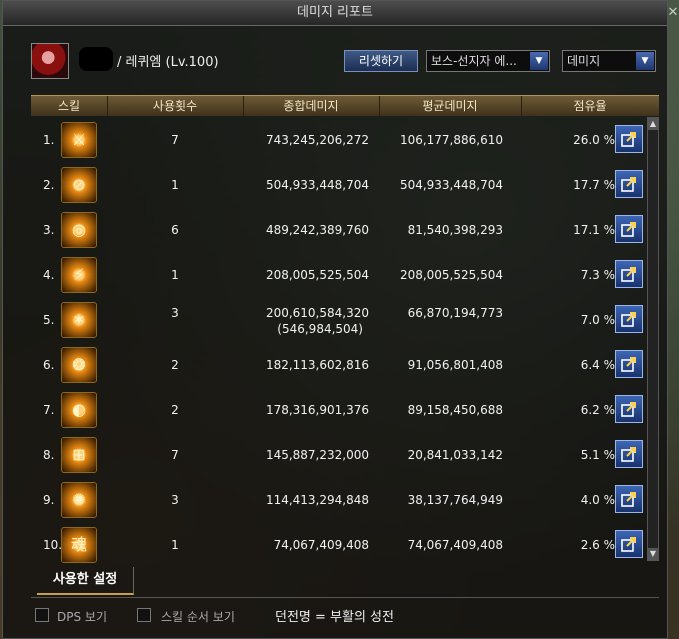 The width and height of the screenshot is (679, 639). I want to click on row-average-damage: 208,005,525,504, so click(451, 275).